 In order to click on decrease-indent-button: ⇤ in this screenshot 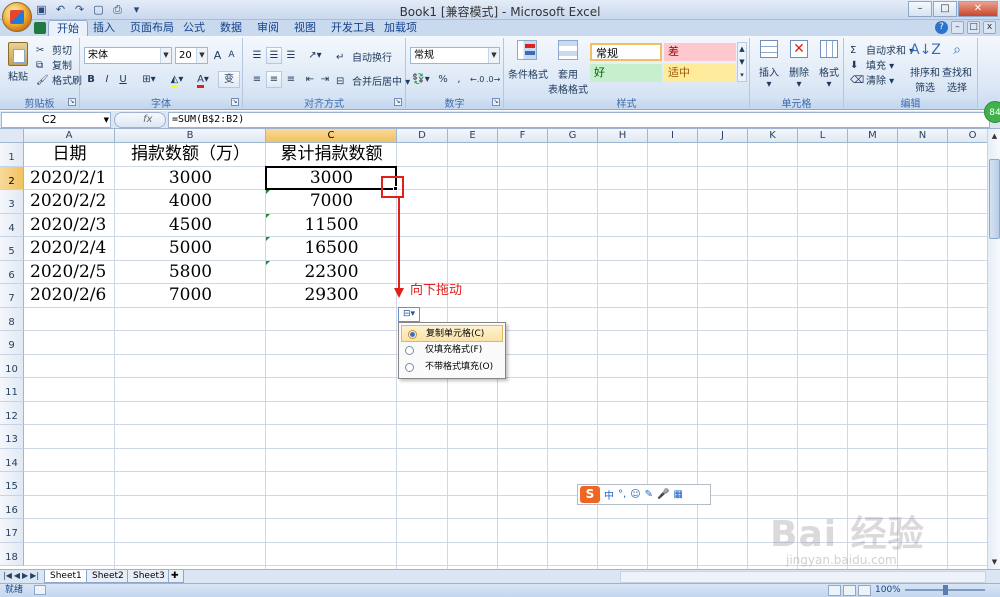, I will do `click(310, 79)`.